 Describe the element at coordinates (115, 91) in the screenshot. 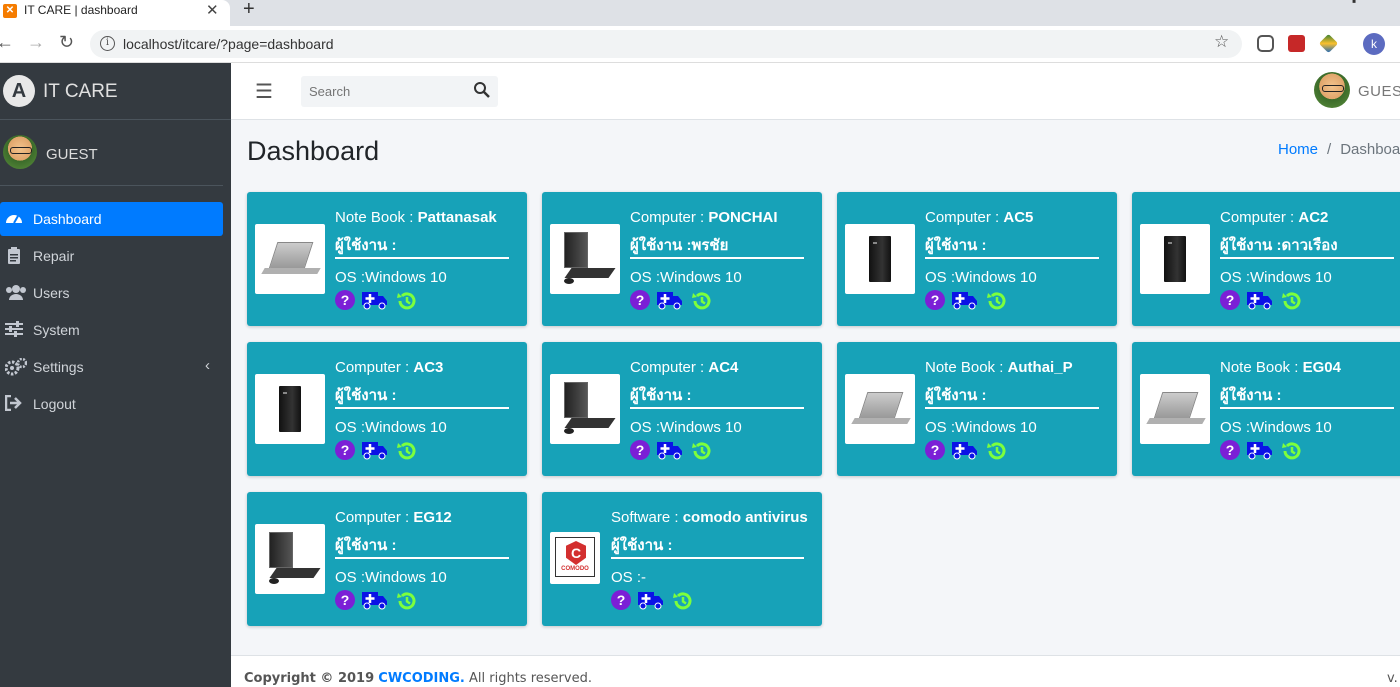

I see `brand-link: A IT CARE` at that location.